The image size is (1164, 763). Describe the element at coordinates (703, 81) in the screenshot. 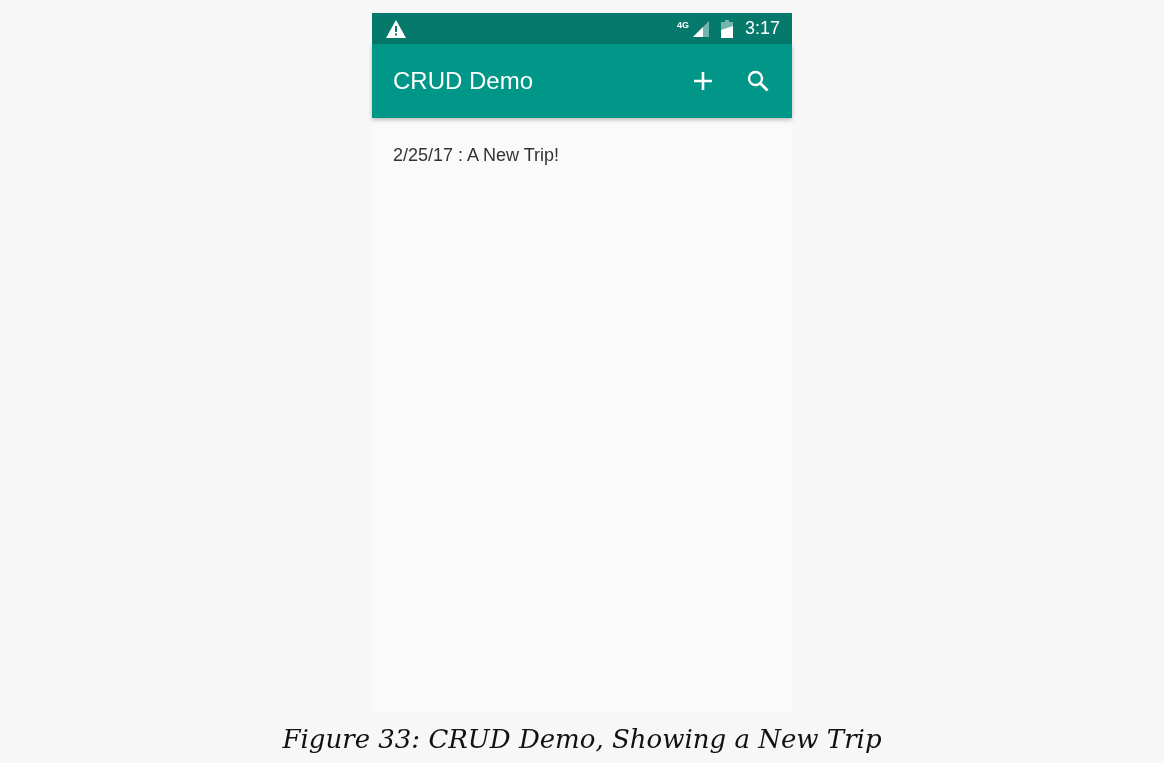

I see `plus-icon` at that location.